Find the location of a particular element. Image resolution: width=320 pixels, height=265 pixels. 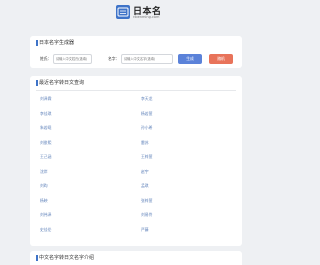

generate-button: 生成 is located at coordinates (190, 59).